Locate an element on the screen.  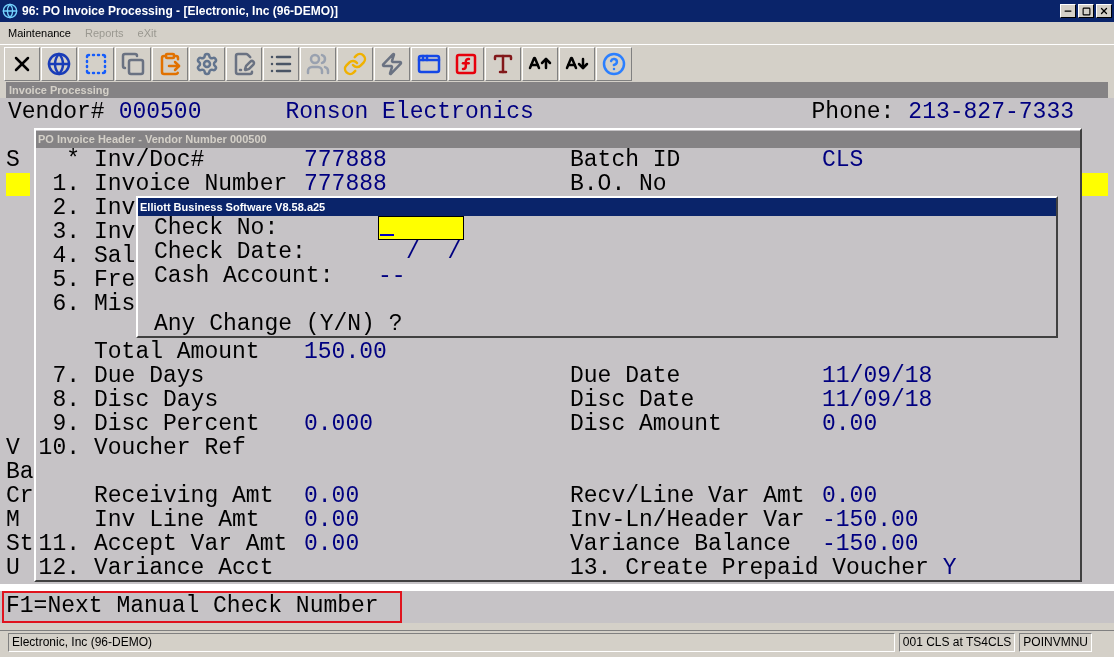
menu-item: Maintenance is located at coordinates (39, 33).